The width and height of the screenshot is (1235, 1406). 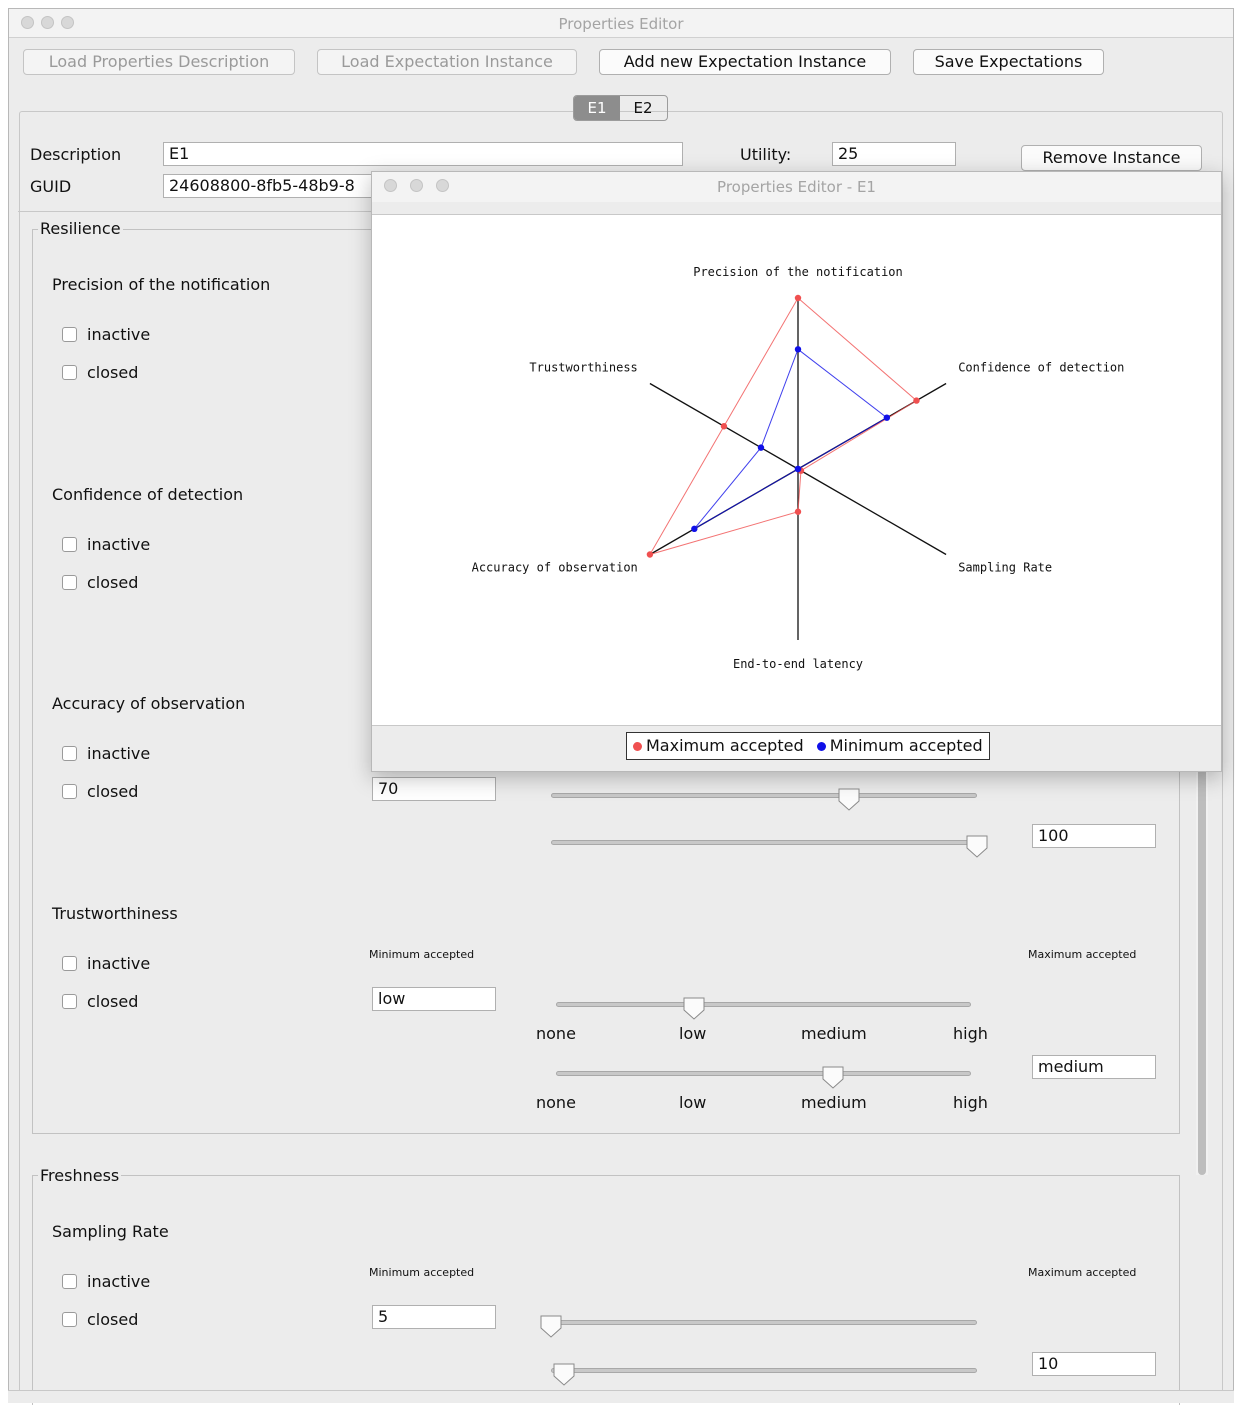 I want to click on trust-title: Trustworthiness, so click(x=115, y=913).